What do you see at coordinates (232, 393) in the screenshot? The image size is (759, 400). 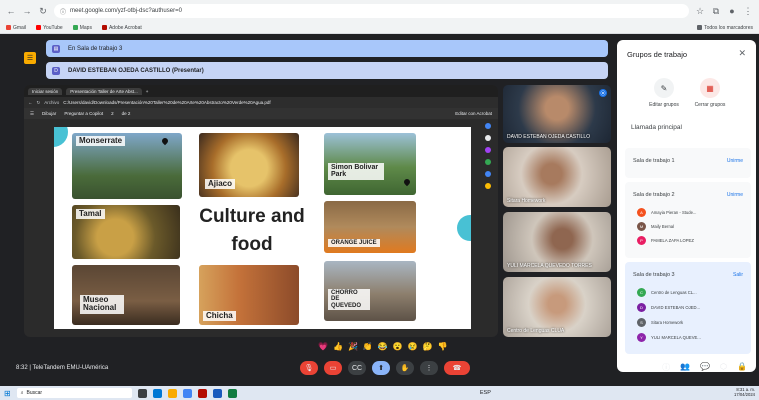 I see `excel-icon` at bounding box center [232, 393].